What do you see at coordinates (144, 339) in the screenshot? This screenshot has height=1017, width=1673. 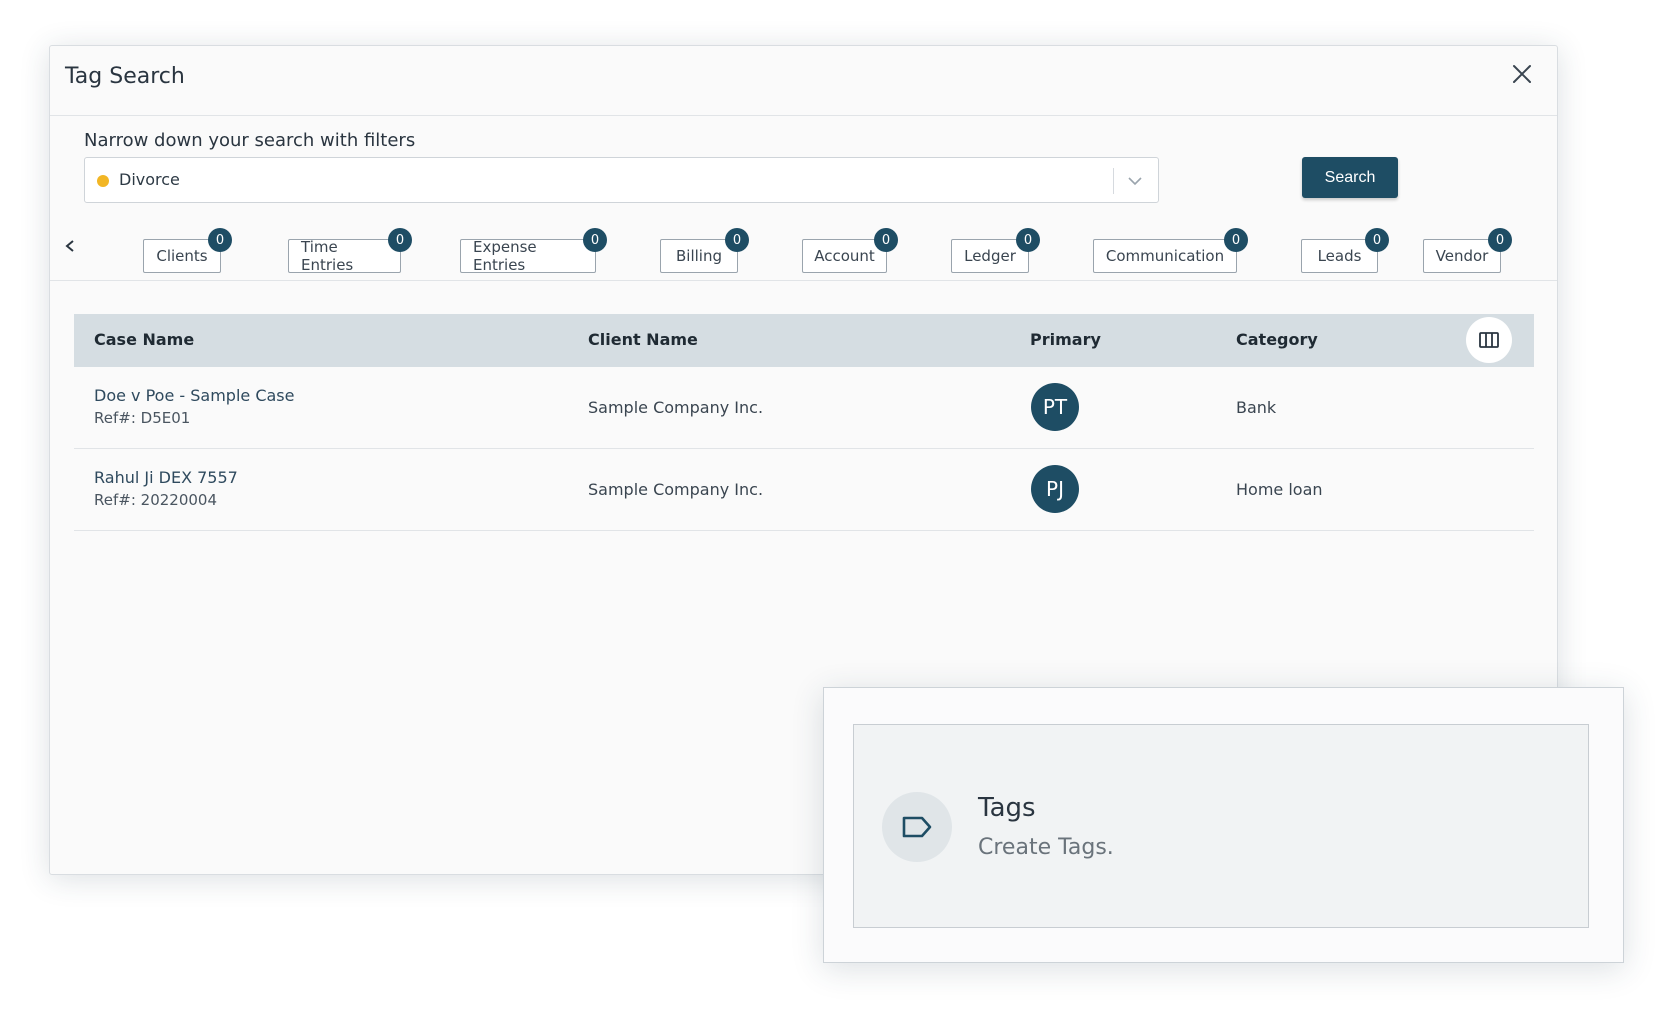 I see `header-case-name: Case Name` at bounding box center [144, 339].